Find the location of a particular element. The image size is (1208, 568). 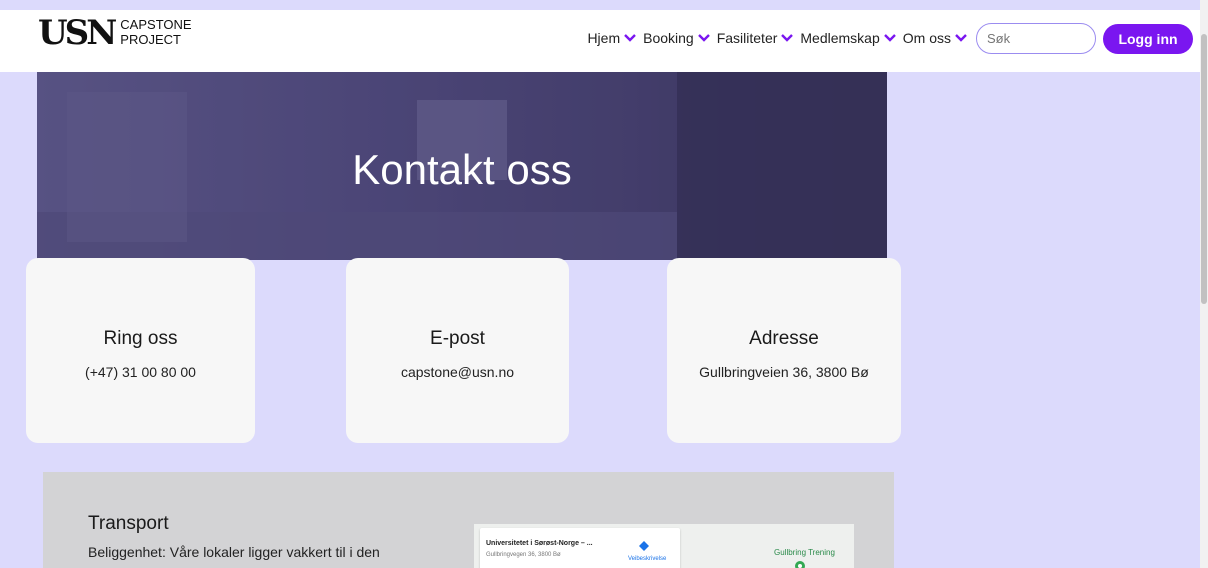

page-scrollbar is located at coordinates (1204, 284).